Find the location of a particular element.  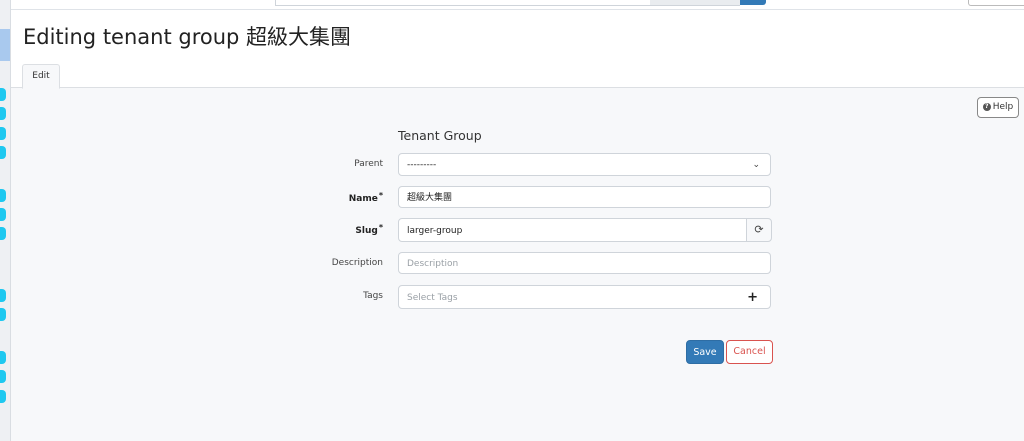

name-label-text: Name is located at coordinates (363, 199).